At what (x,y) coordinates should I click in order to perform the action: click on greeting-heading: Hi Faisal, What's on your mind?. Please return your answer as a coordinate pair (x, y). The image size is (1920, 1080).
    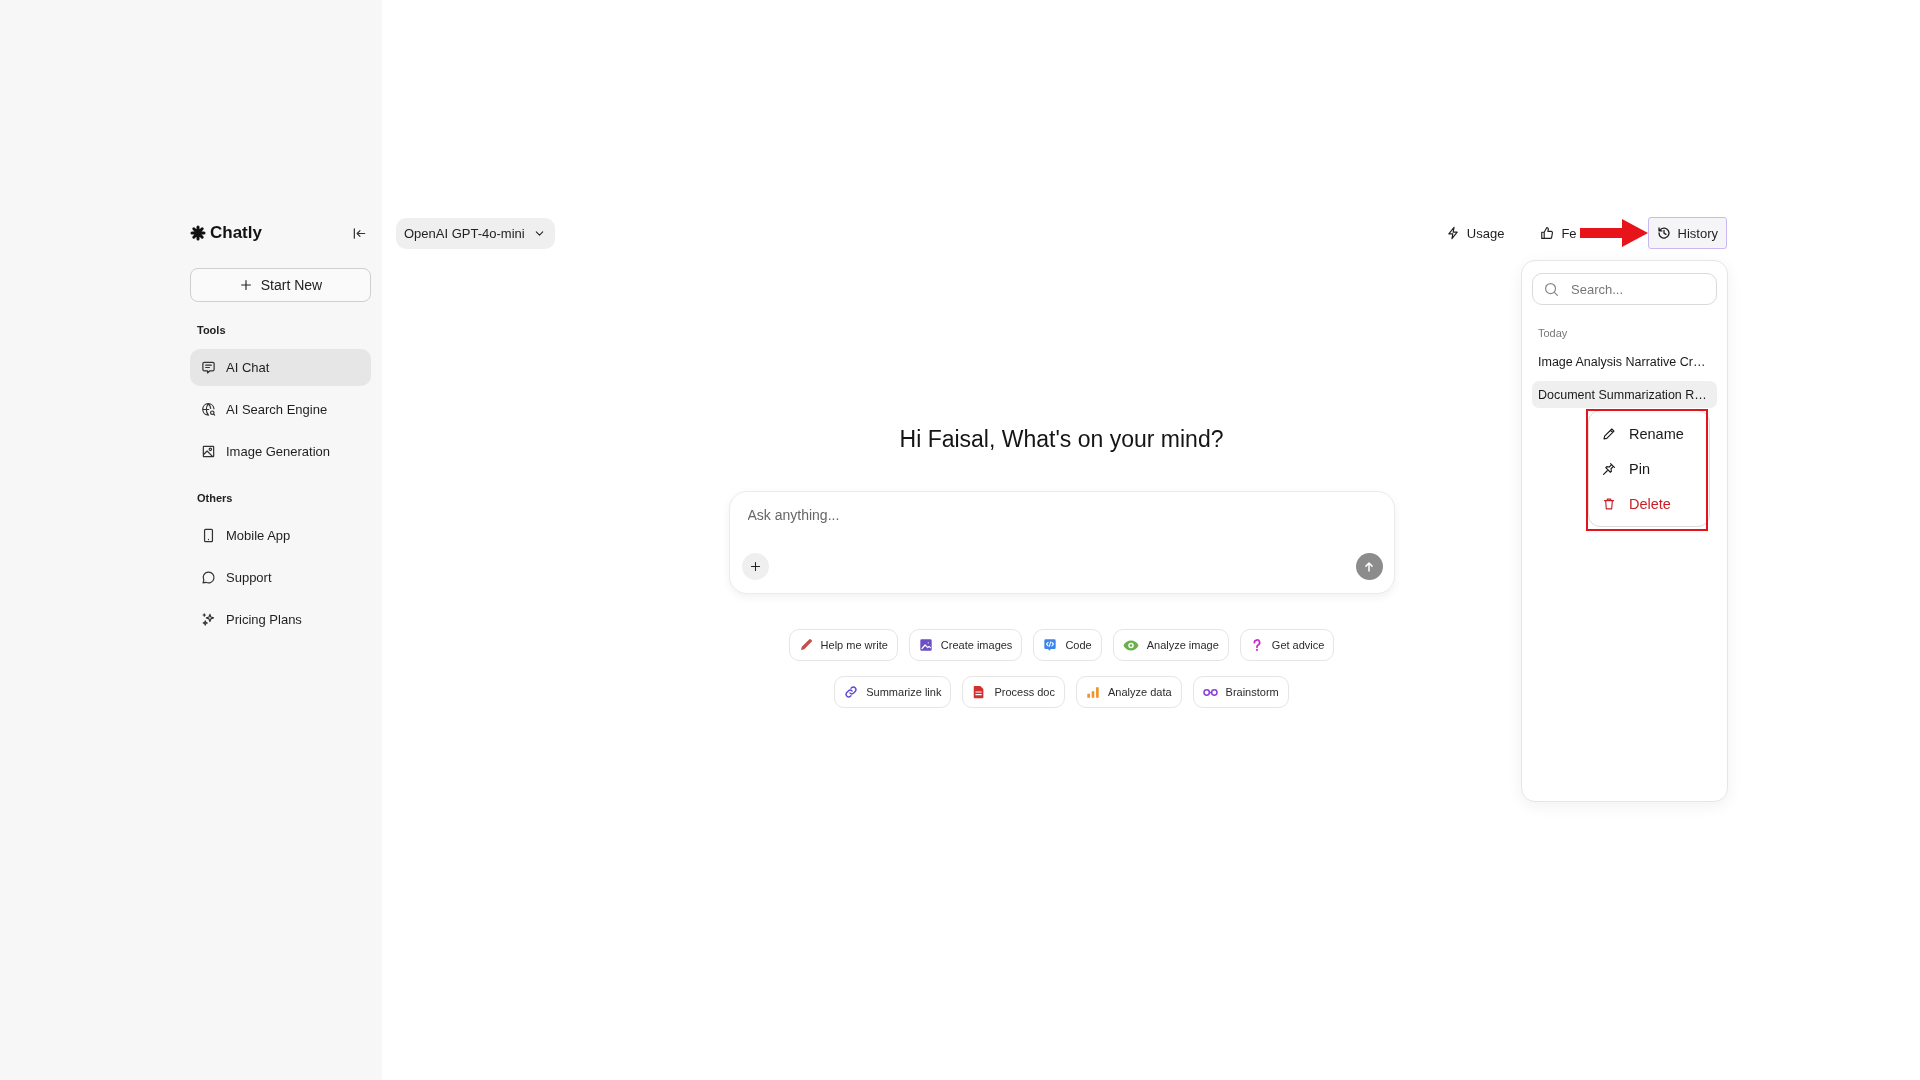
    Looking at the image, I should click on (1061, 439).